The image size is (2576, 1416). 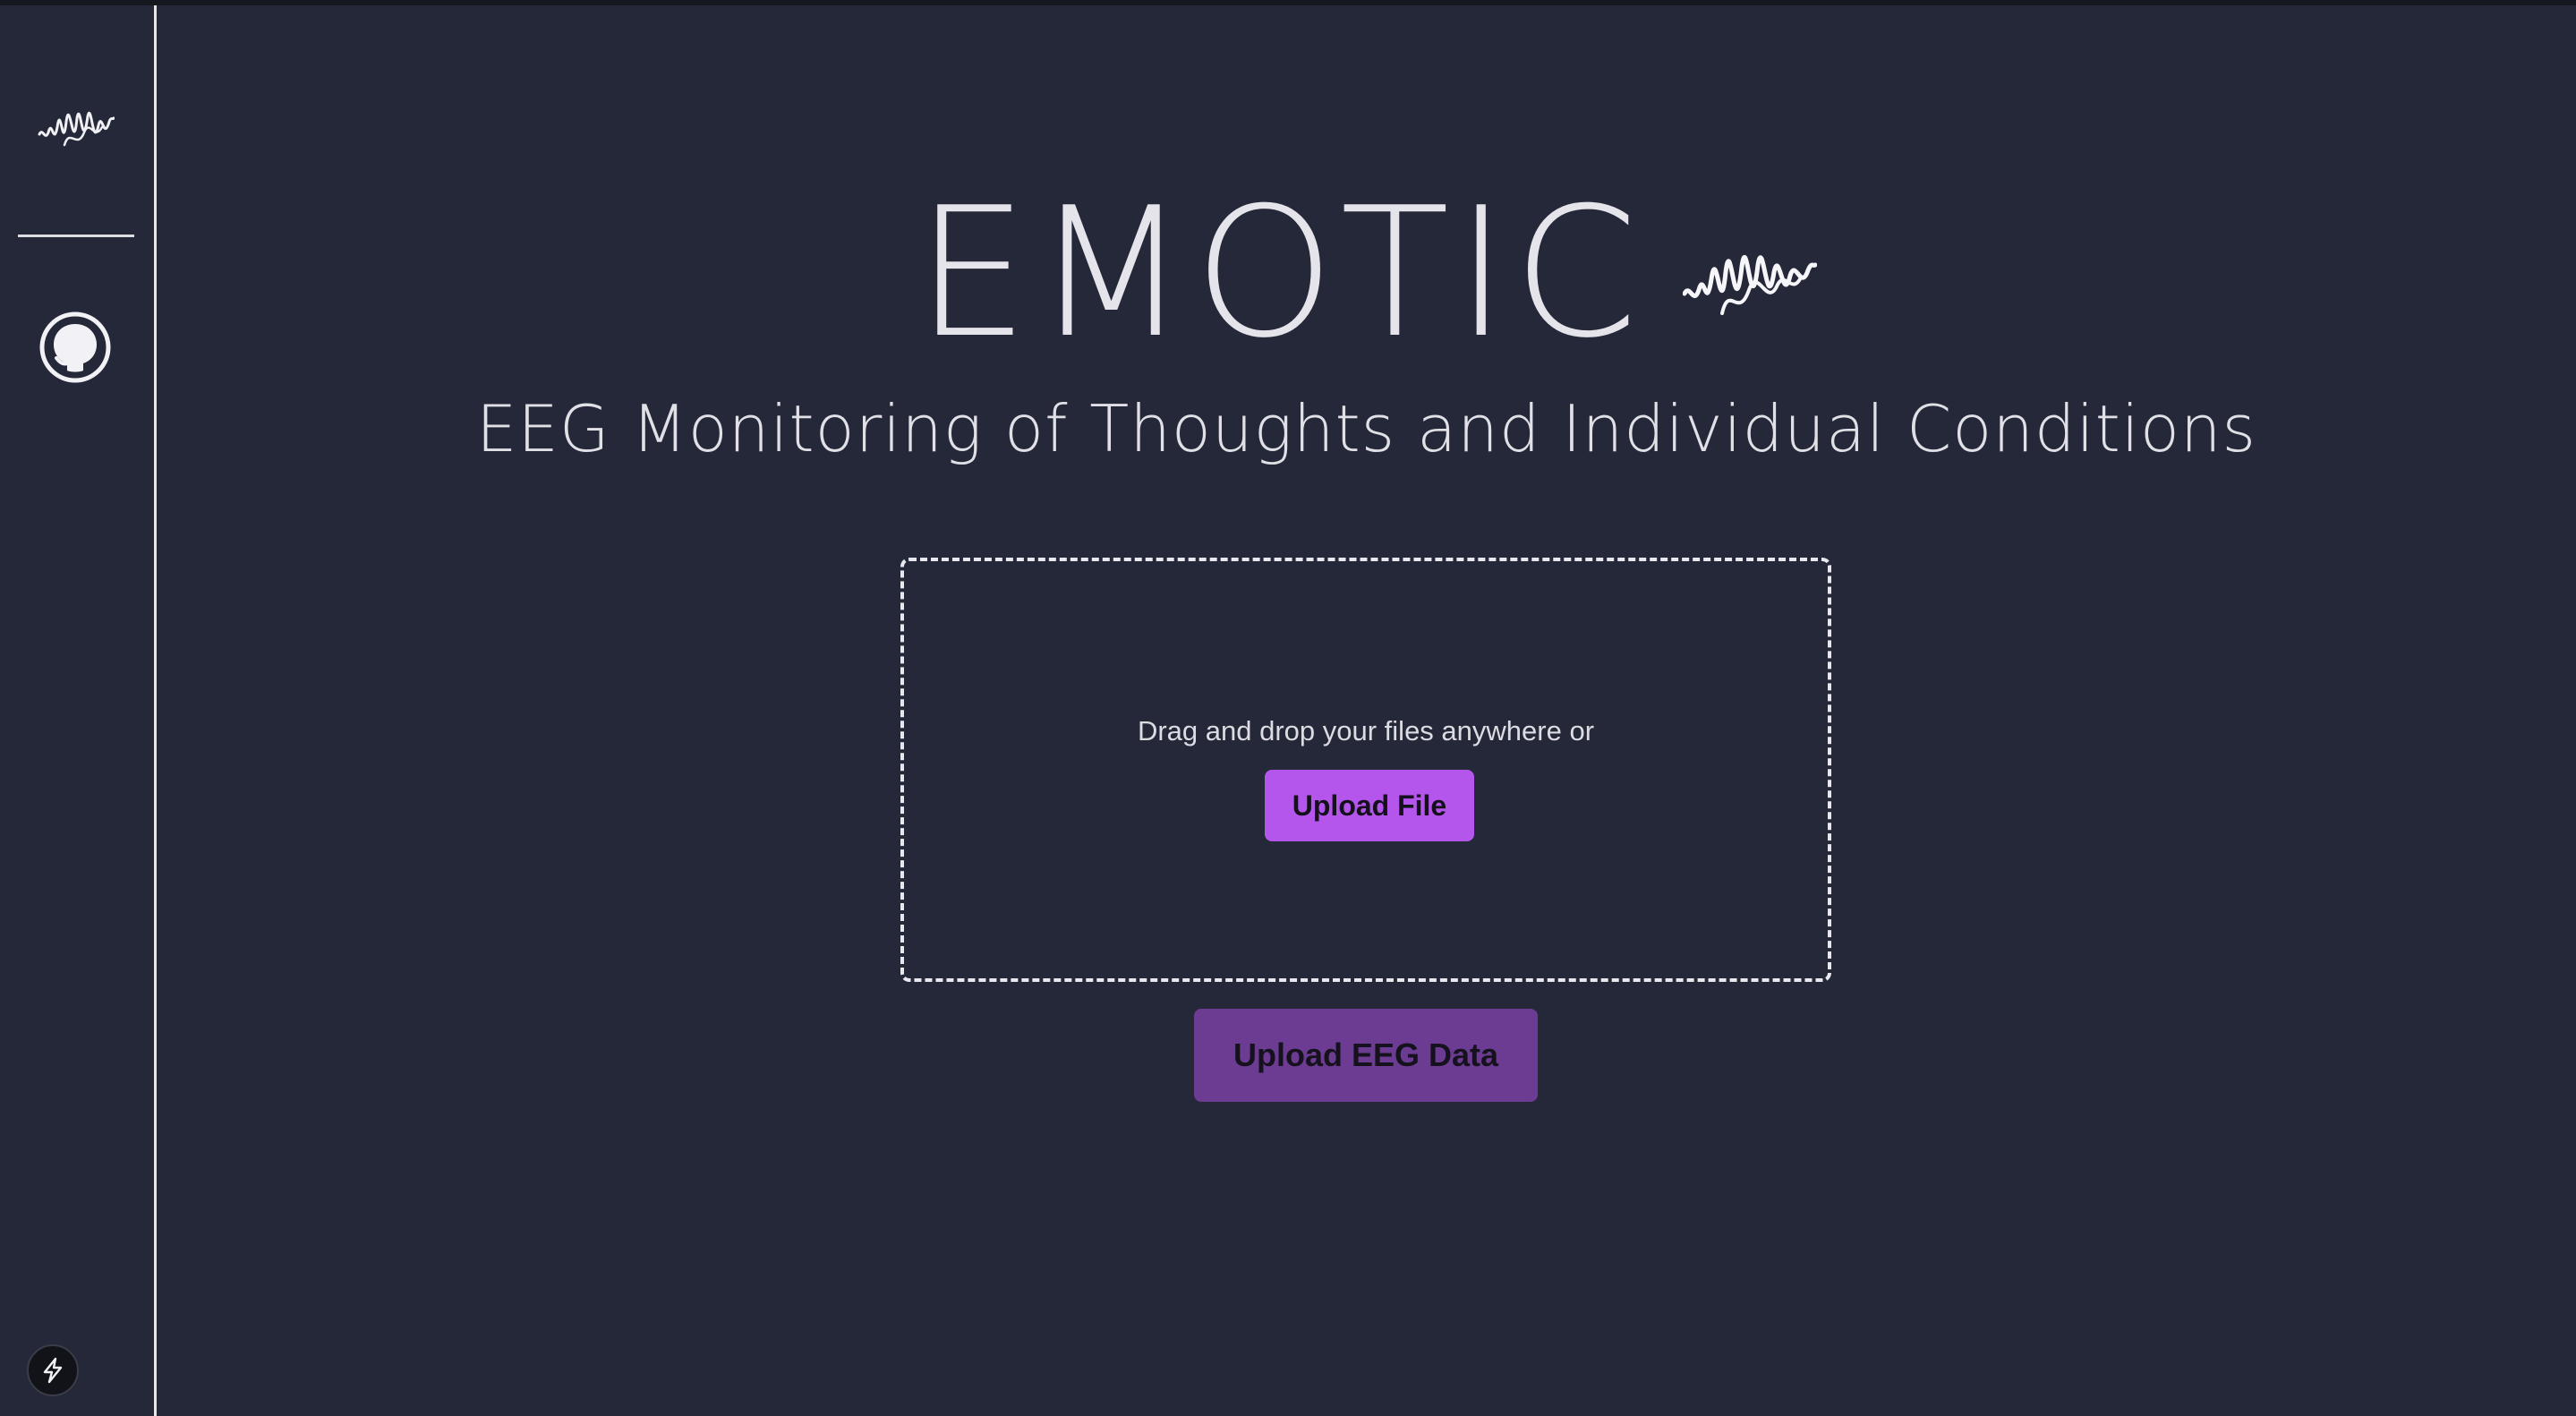 I want to click on lightning-bolt-icon, so click(x=53, y=1370).